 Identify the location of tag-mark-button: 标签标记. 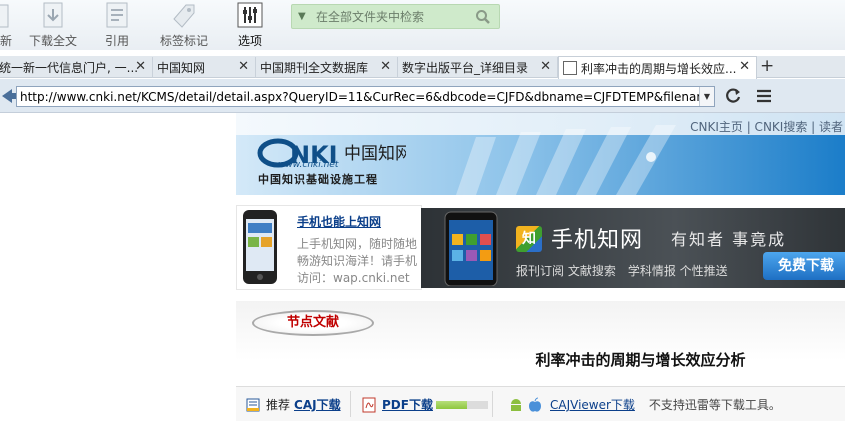
(184, 25).